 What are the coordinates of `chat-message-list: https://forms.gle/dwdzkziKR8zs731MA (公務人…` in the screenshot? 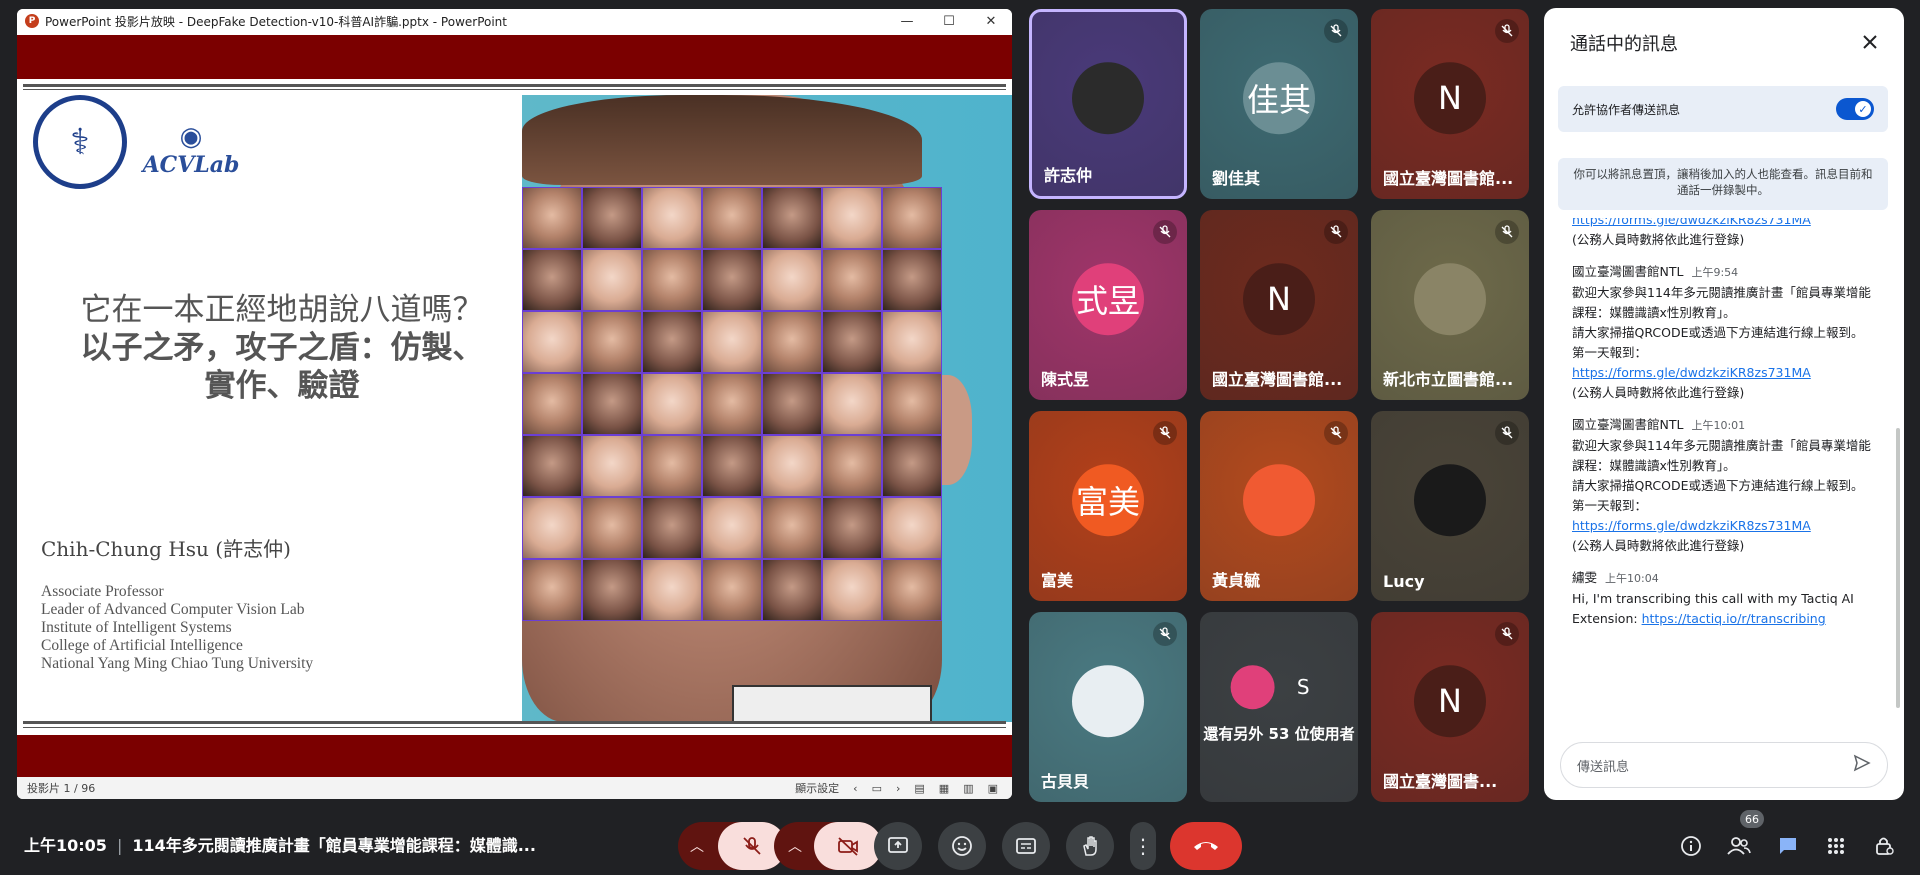 It's located at (1727, 467).